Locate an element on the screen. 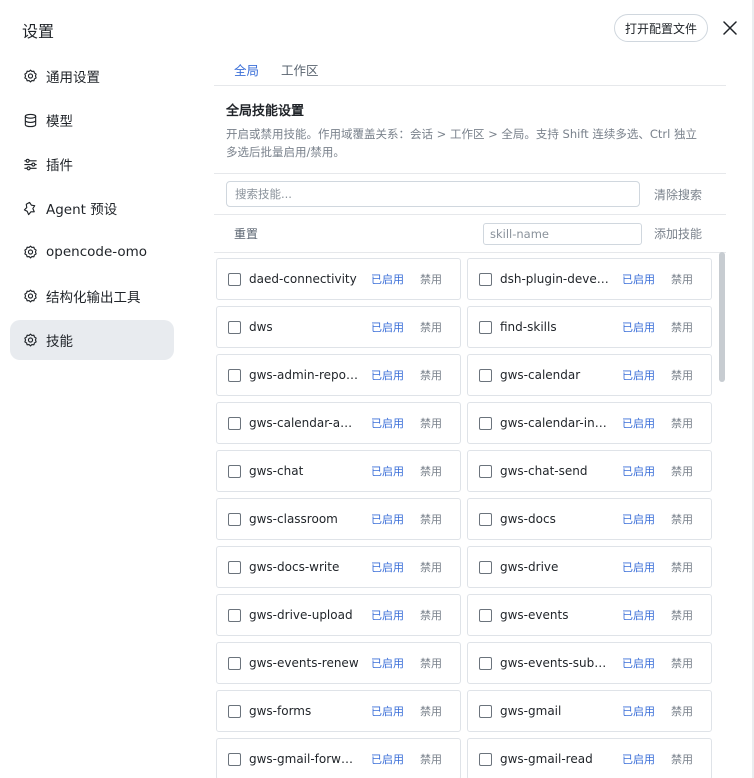  skill-card: gws-calendar-insert 已启用 禁用 is located at coordinates (589, 423).